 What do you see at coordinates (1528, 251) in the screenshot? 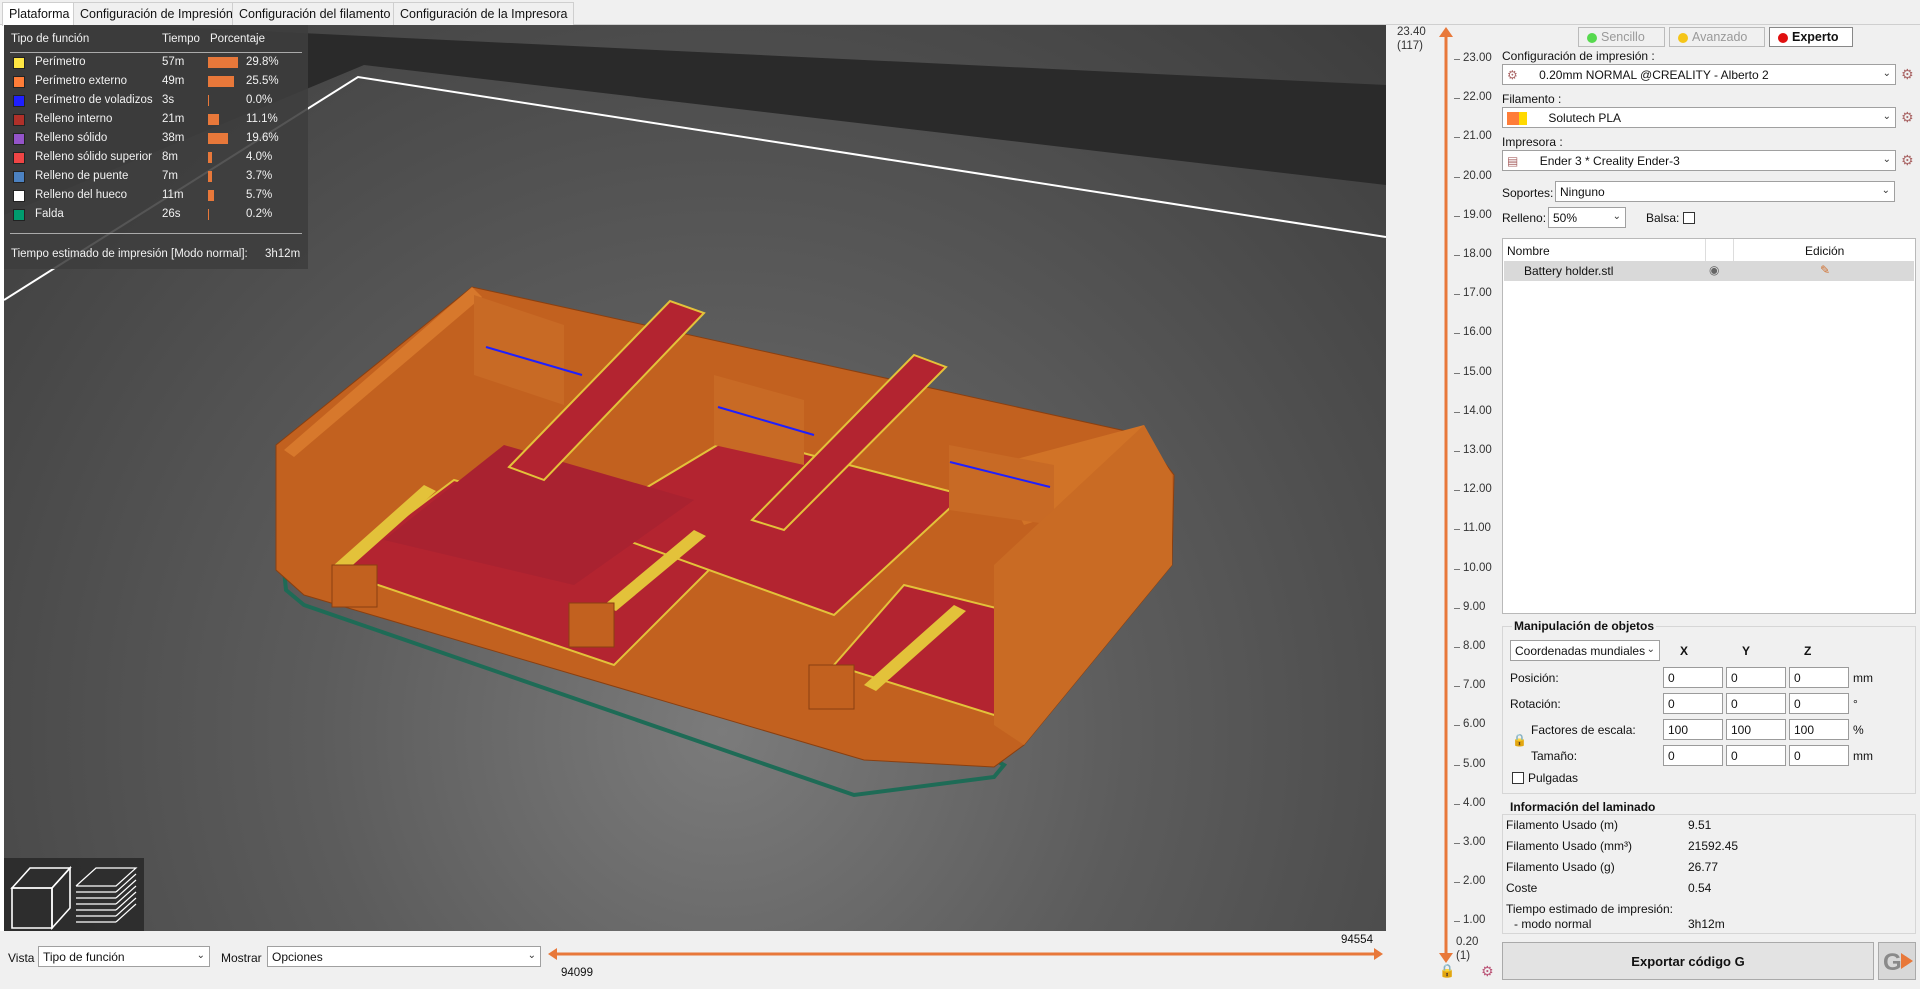
I see `object-list-header-name: Nombre` at bounding box center [1528, 251].